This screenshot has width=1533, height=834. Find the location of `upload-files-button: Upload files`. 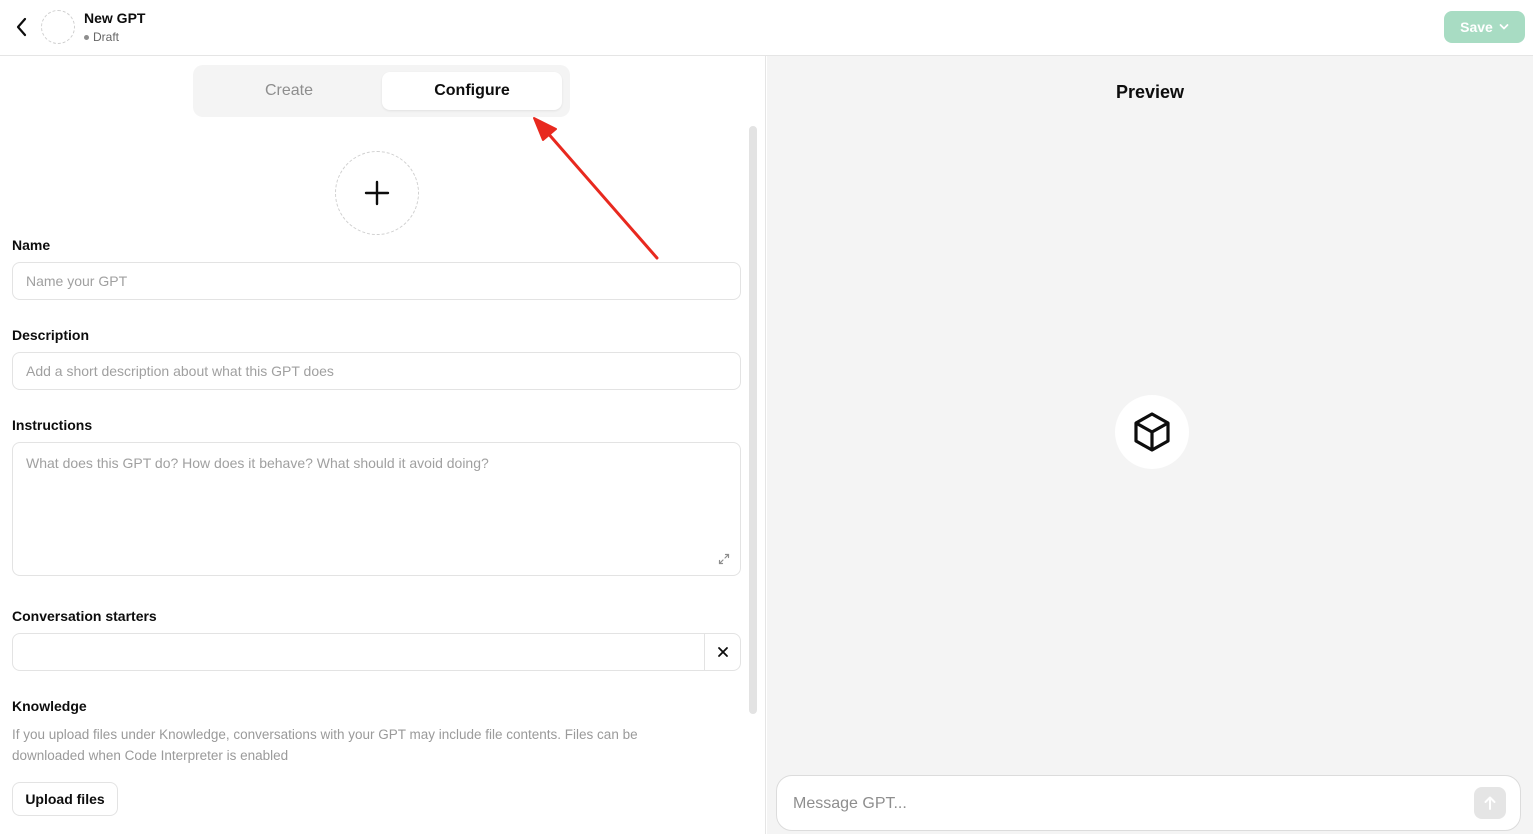

upload-files-button: Upload files is located at coordinates (65, 799).